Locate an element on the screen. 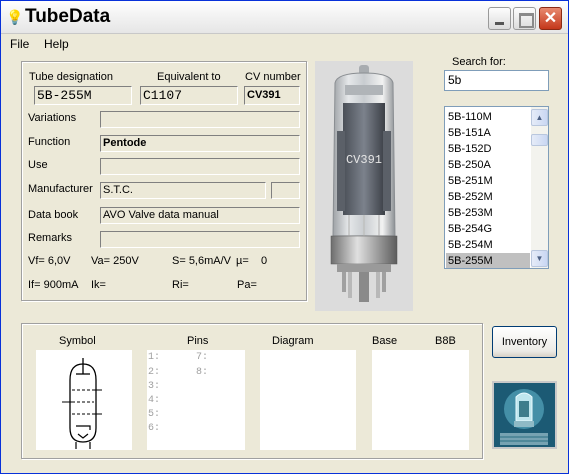 Image resolution: width=569 pixels, height=474 pixels. pin-label: 1: is located at coordinates (154, 357).